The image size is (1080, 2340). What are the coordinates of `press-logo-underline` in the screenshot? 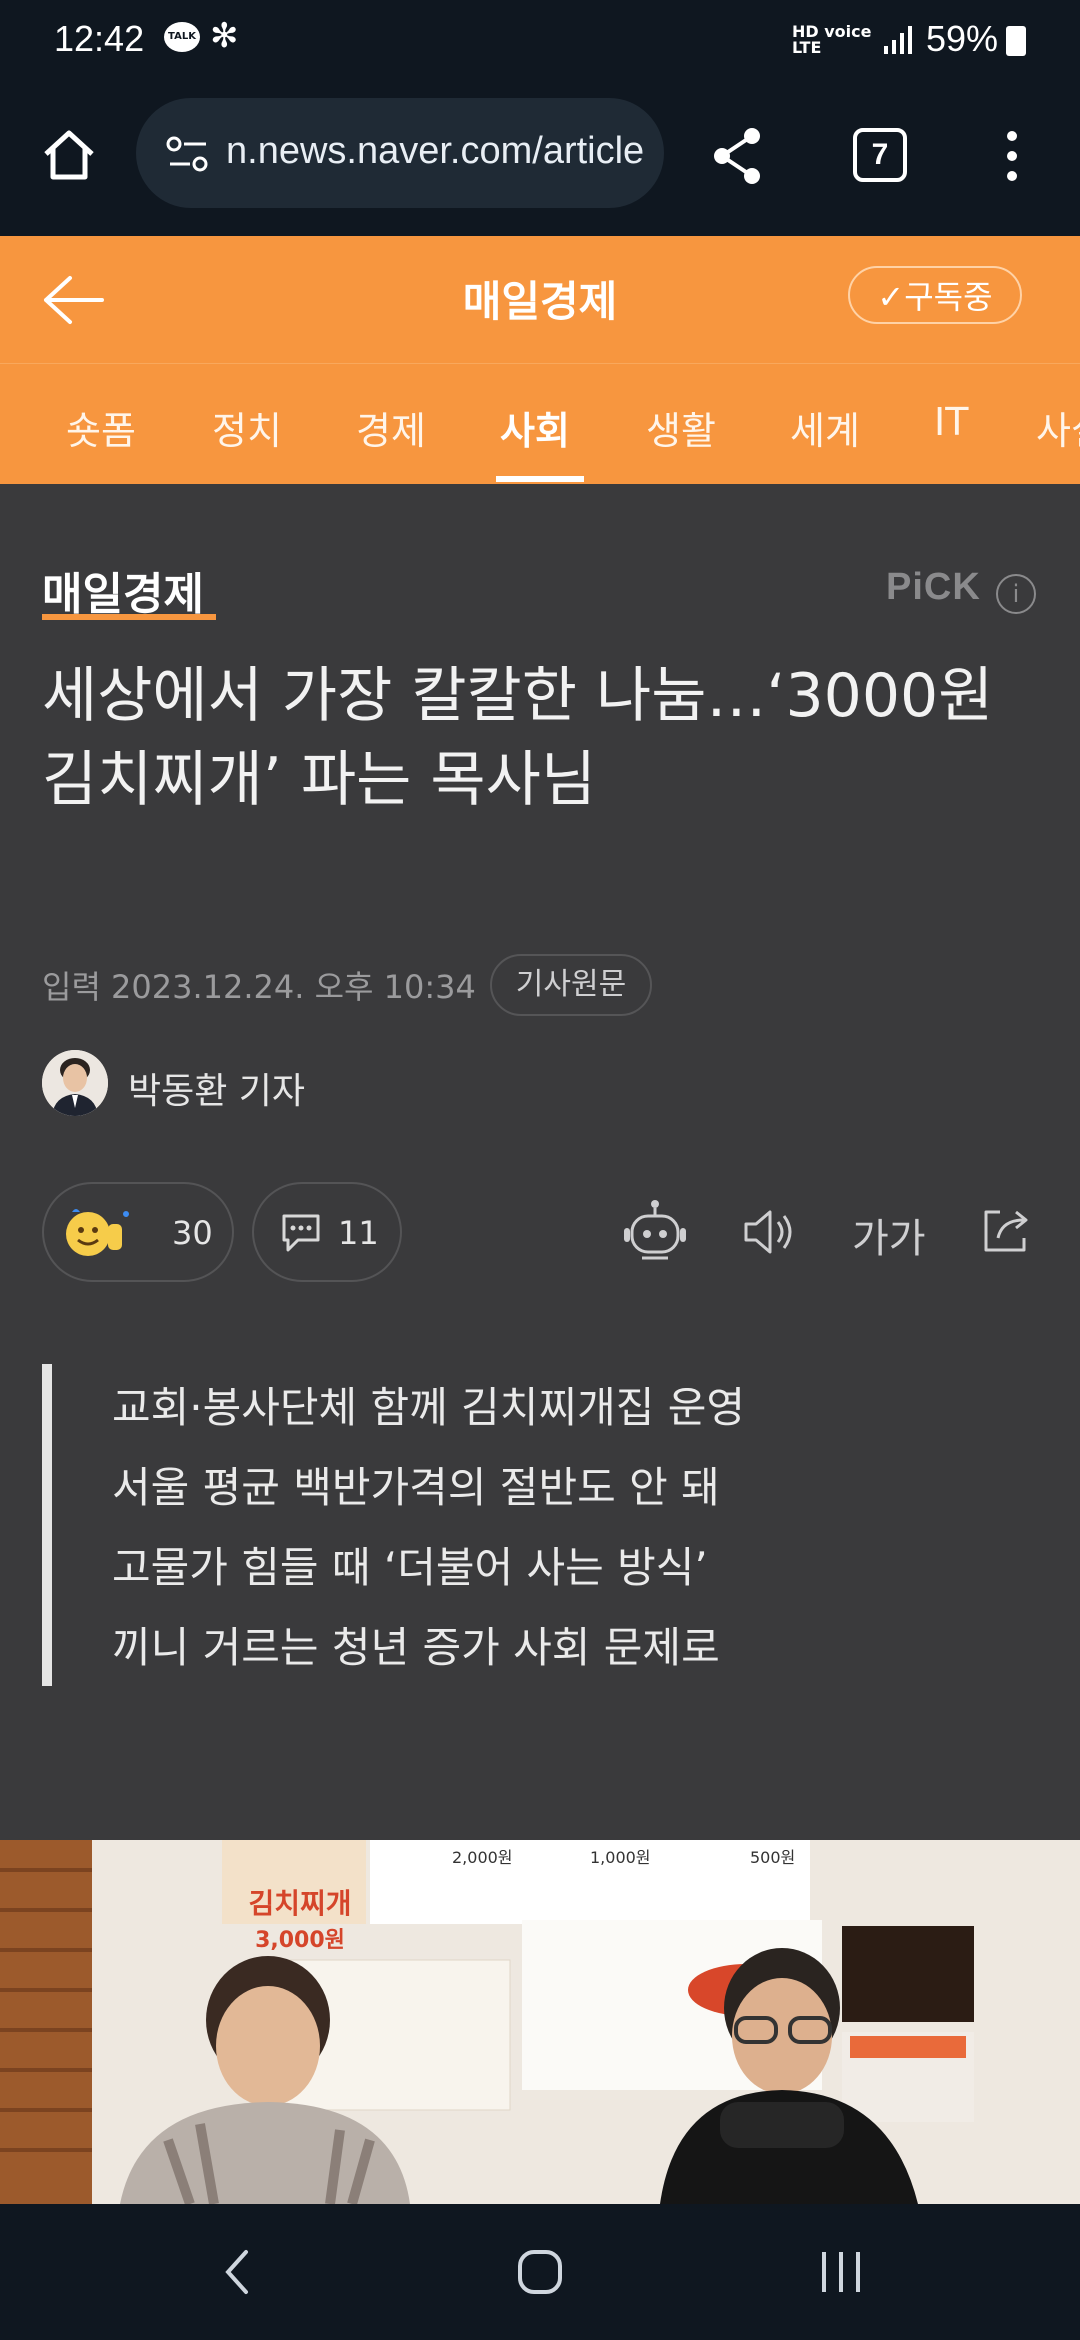 It's located at (129, 617).